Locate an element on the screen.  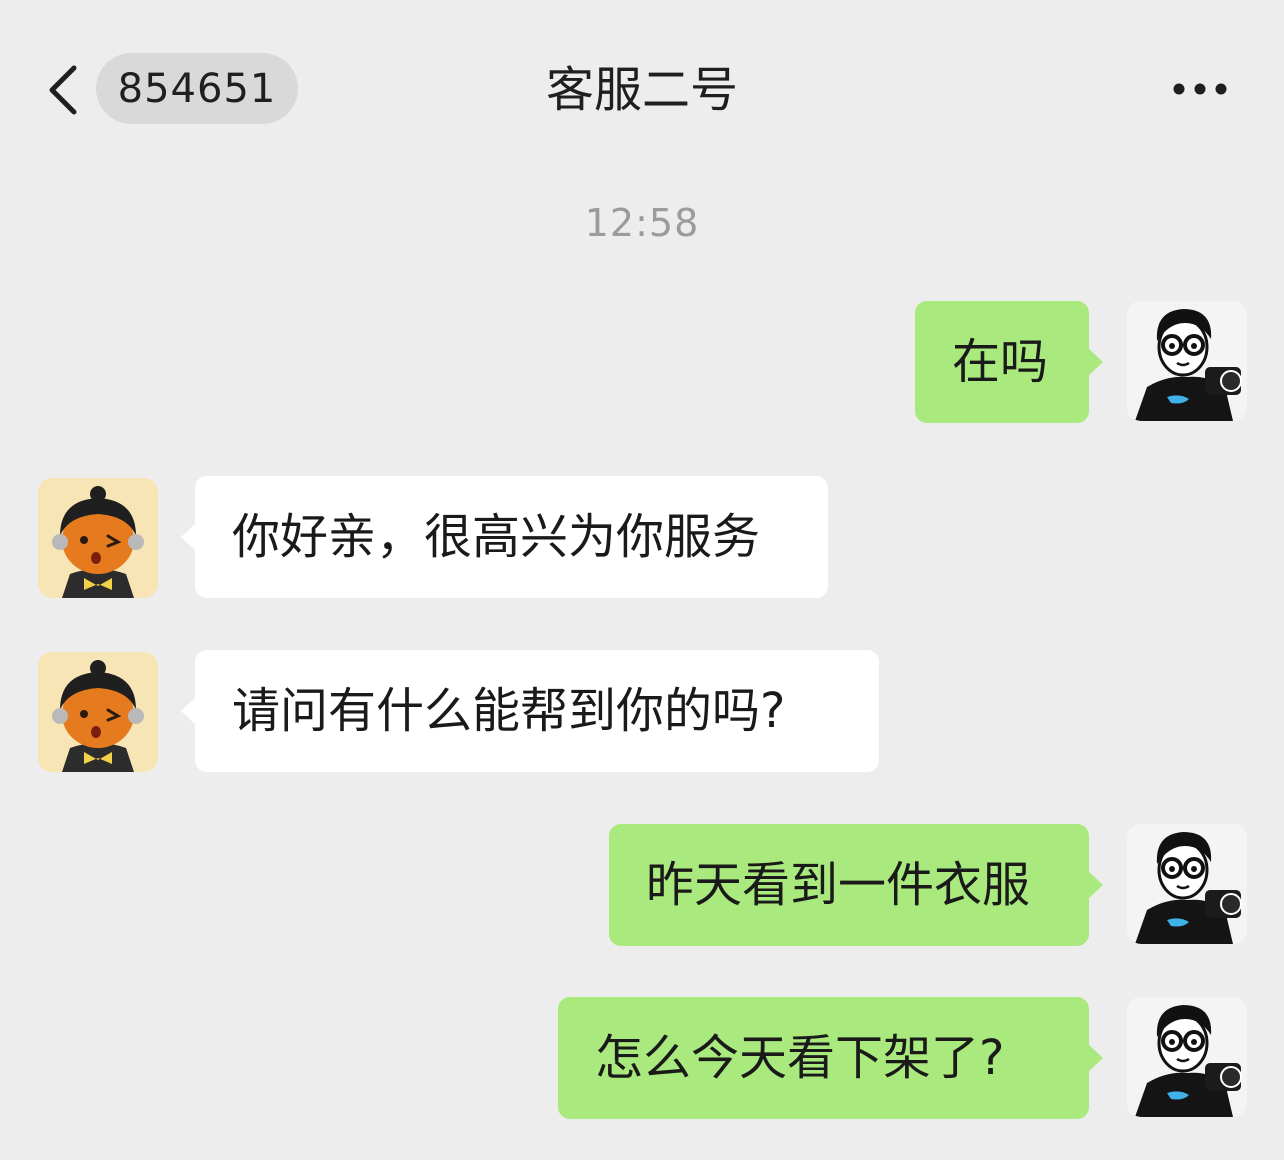
message-text: 昨天看到一件衣服 is located at coordinates (838, 885).